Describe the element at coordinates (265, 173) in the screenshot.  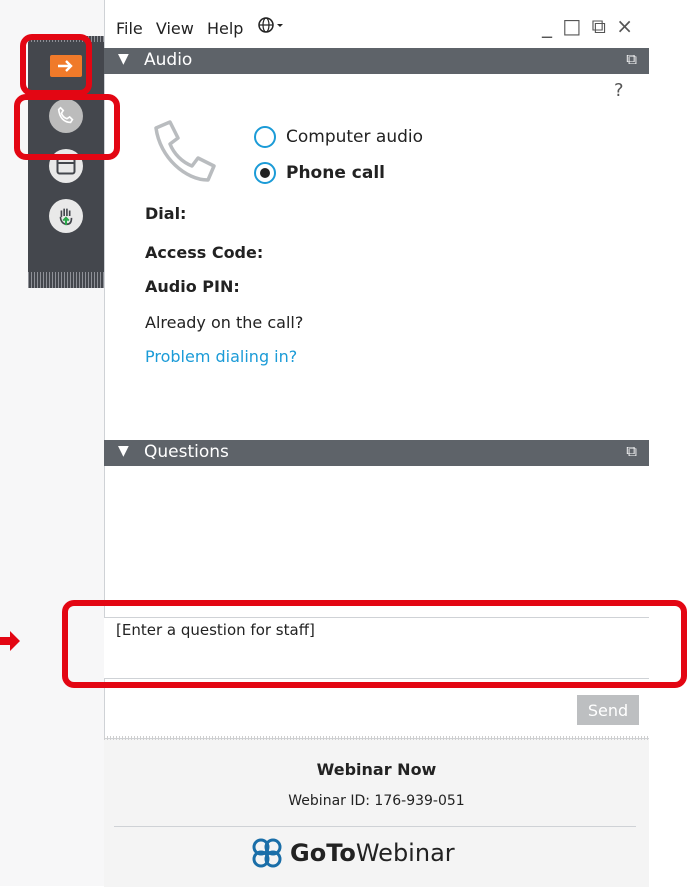
I see `radio-selected-icon` at that location.